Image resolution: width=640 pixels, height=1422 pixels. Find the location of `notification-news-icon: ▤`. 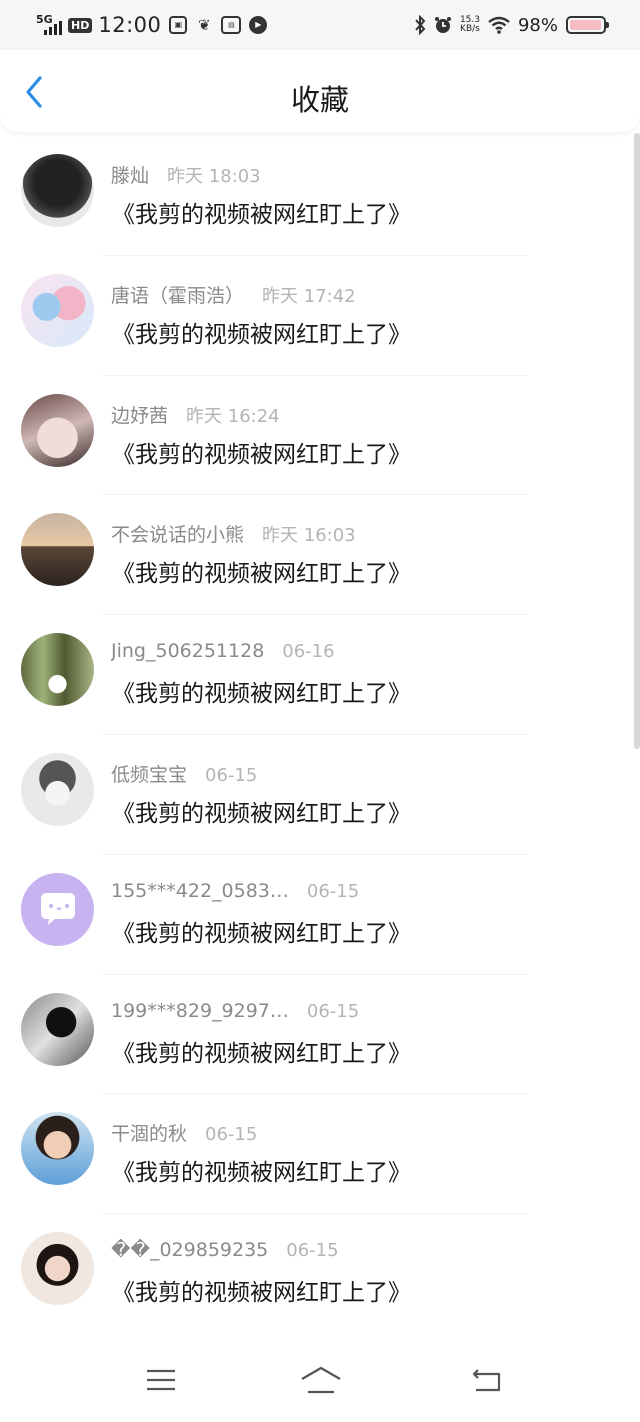

notification-news-icon: ▤ is located at coordinates (231, 25).